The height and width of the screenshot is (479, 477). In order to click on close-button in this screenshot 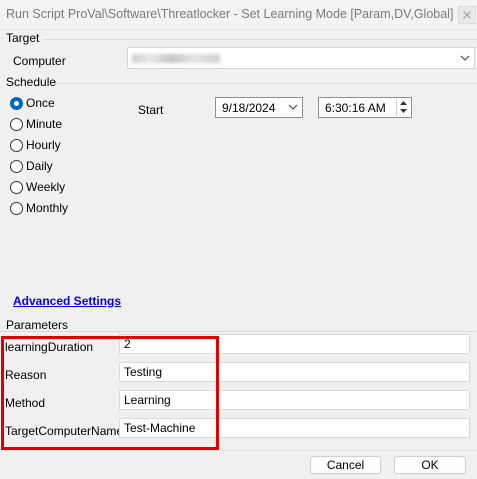, I will do `click(467, 15)`.